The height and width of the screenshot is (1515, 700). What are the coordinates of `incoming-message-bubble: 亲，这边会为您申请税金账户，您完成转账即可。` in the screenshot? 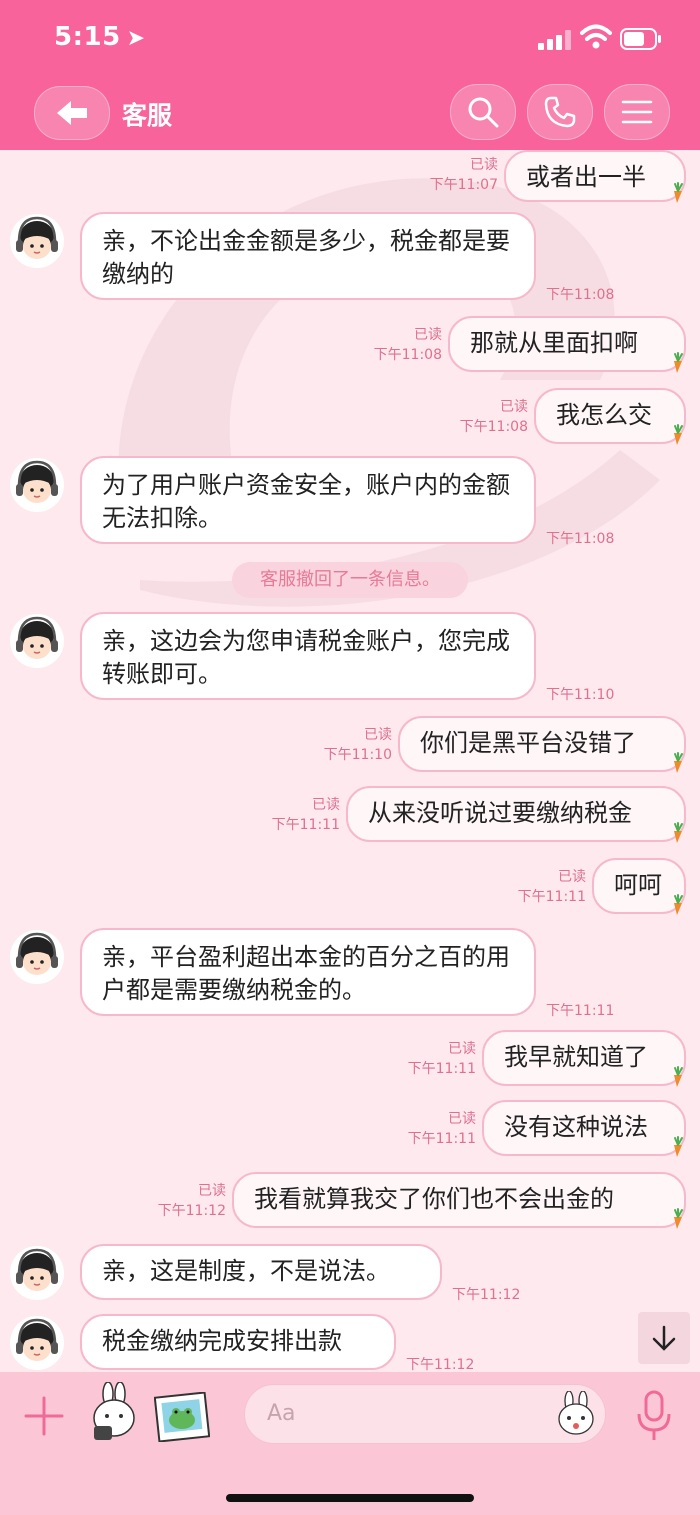 It's located at (308, 656).